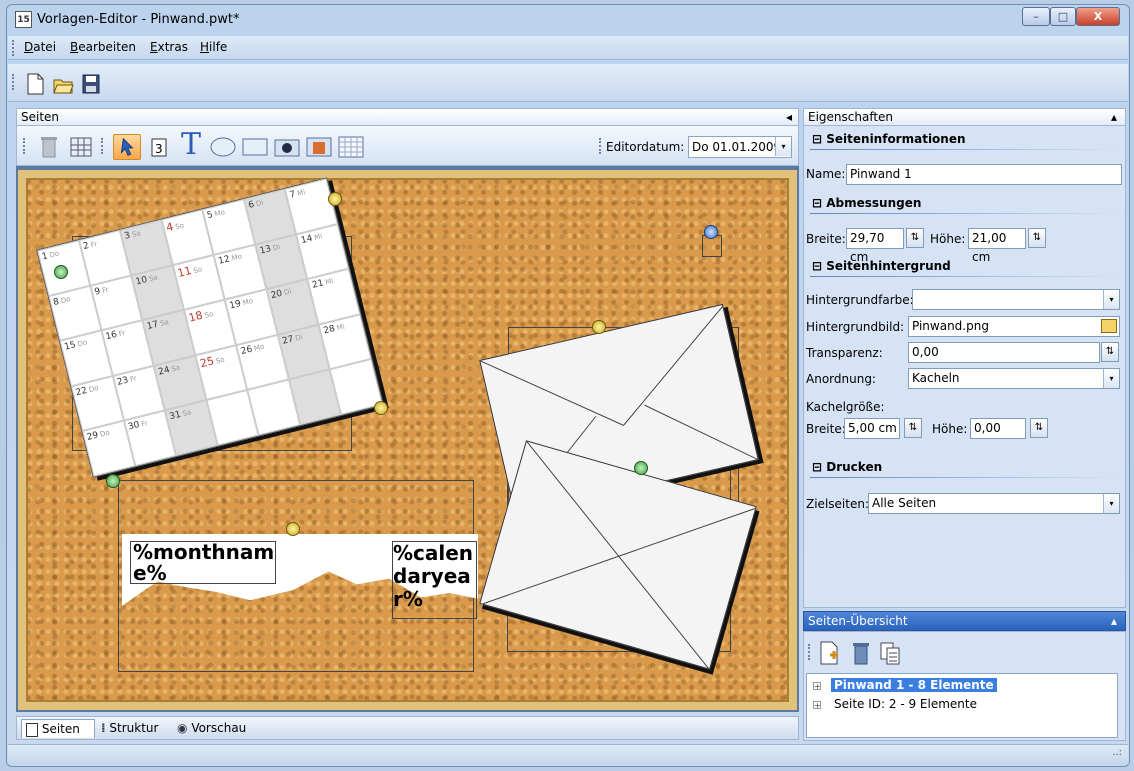 This screenshot has width=1134, height=771. What do you see at coordinates (434, 580) in the screenshot?
I see `calendaryear-textbox: %calendaryear%` at bounding box center [434, 580].